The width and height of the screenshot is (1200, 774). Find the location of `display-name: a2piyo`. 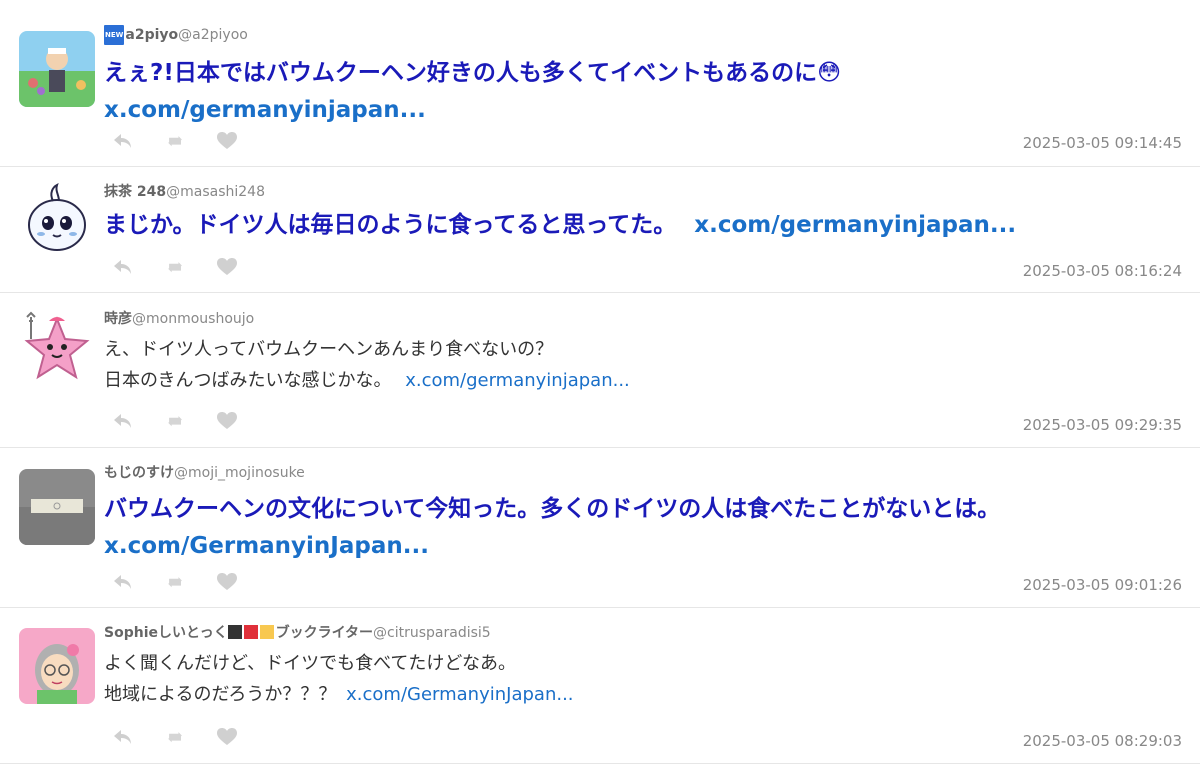

display-name: a2piyo is located at coordinates (151, 35).